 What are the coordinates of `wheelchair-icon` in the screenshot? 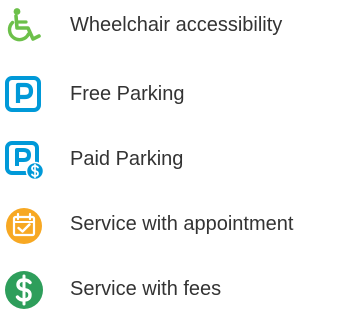 It's located at (24, 26).